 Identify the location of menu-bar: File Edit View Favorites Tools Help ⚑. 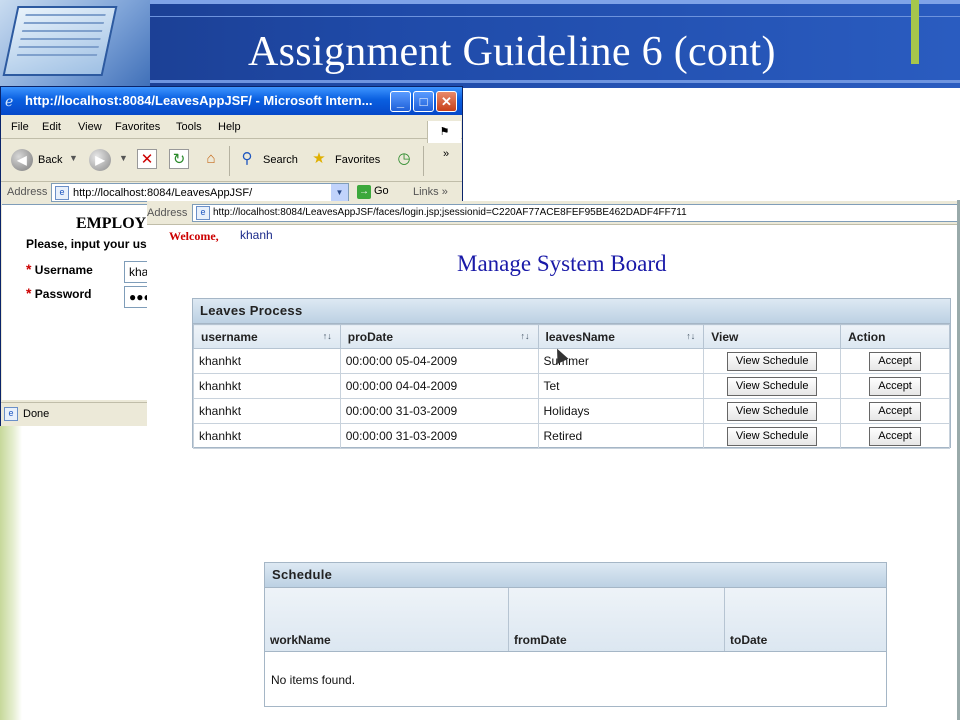
(231, 130).